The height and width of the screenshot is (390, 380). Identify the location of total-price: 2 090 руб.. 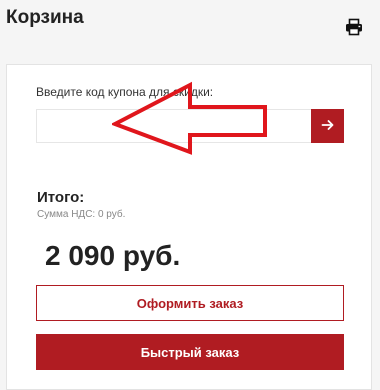
(113, 255).